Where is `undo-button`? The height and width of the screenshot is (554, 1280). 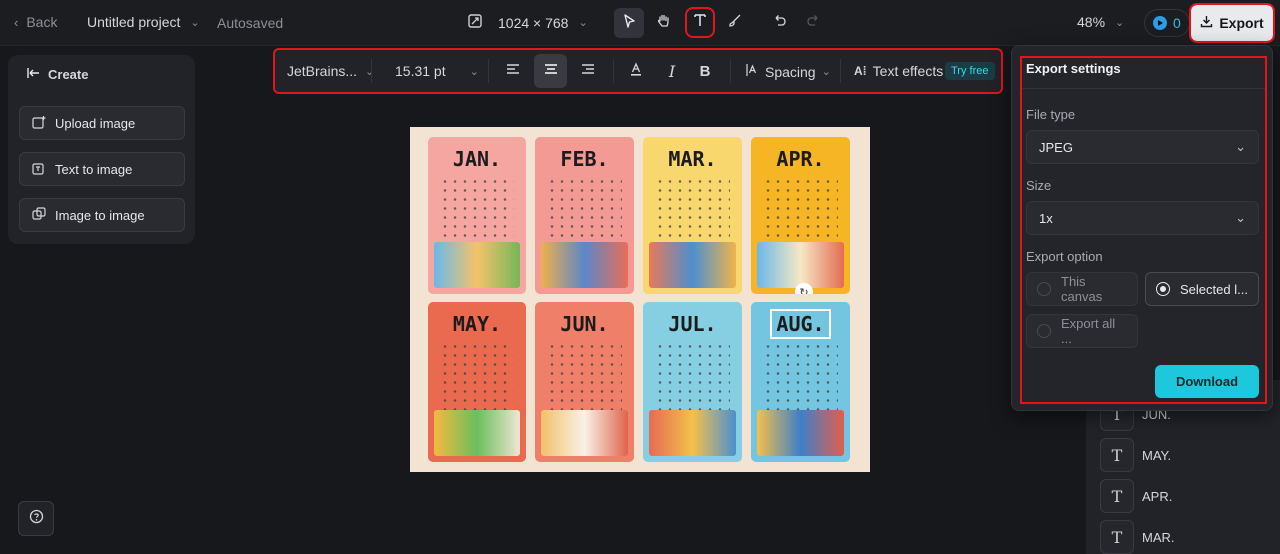
undo-button is located at coordinates (779, 23).